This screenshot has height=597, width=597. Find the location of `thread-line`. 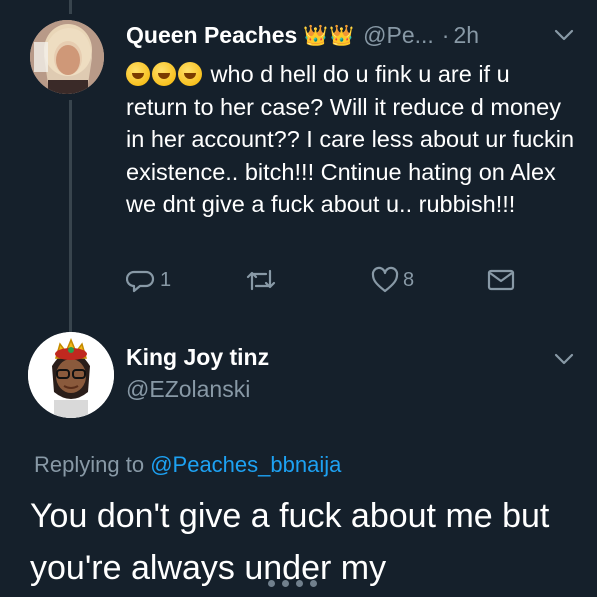

thread-line is located at coordinates (70, 218).